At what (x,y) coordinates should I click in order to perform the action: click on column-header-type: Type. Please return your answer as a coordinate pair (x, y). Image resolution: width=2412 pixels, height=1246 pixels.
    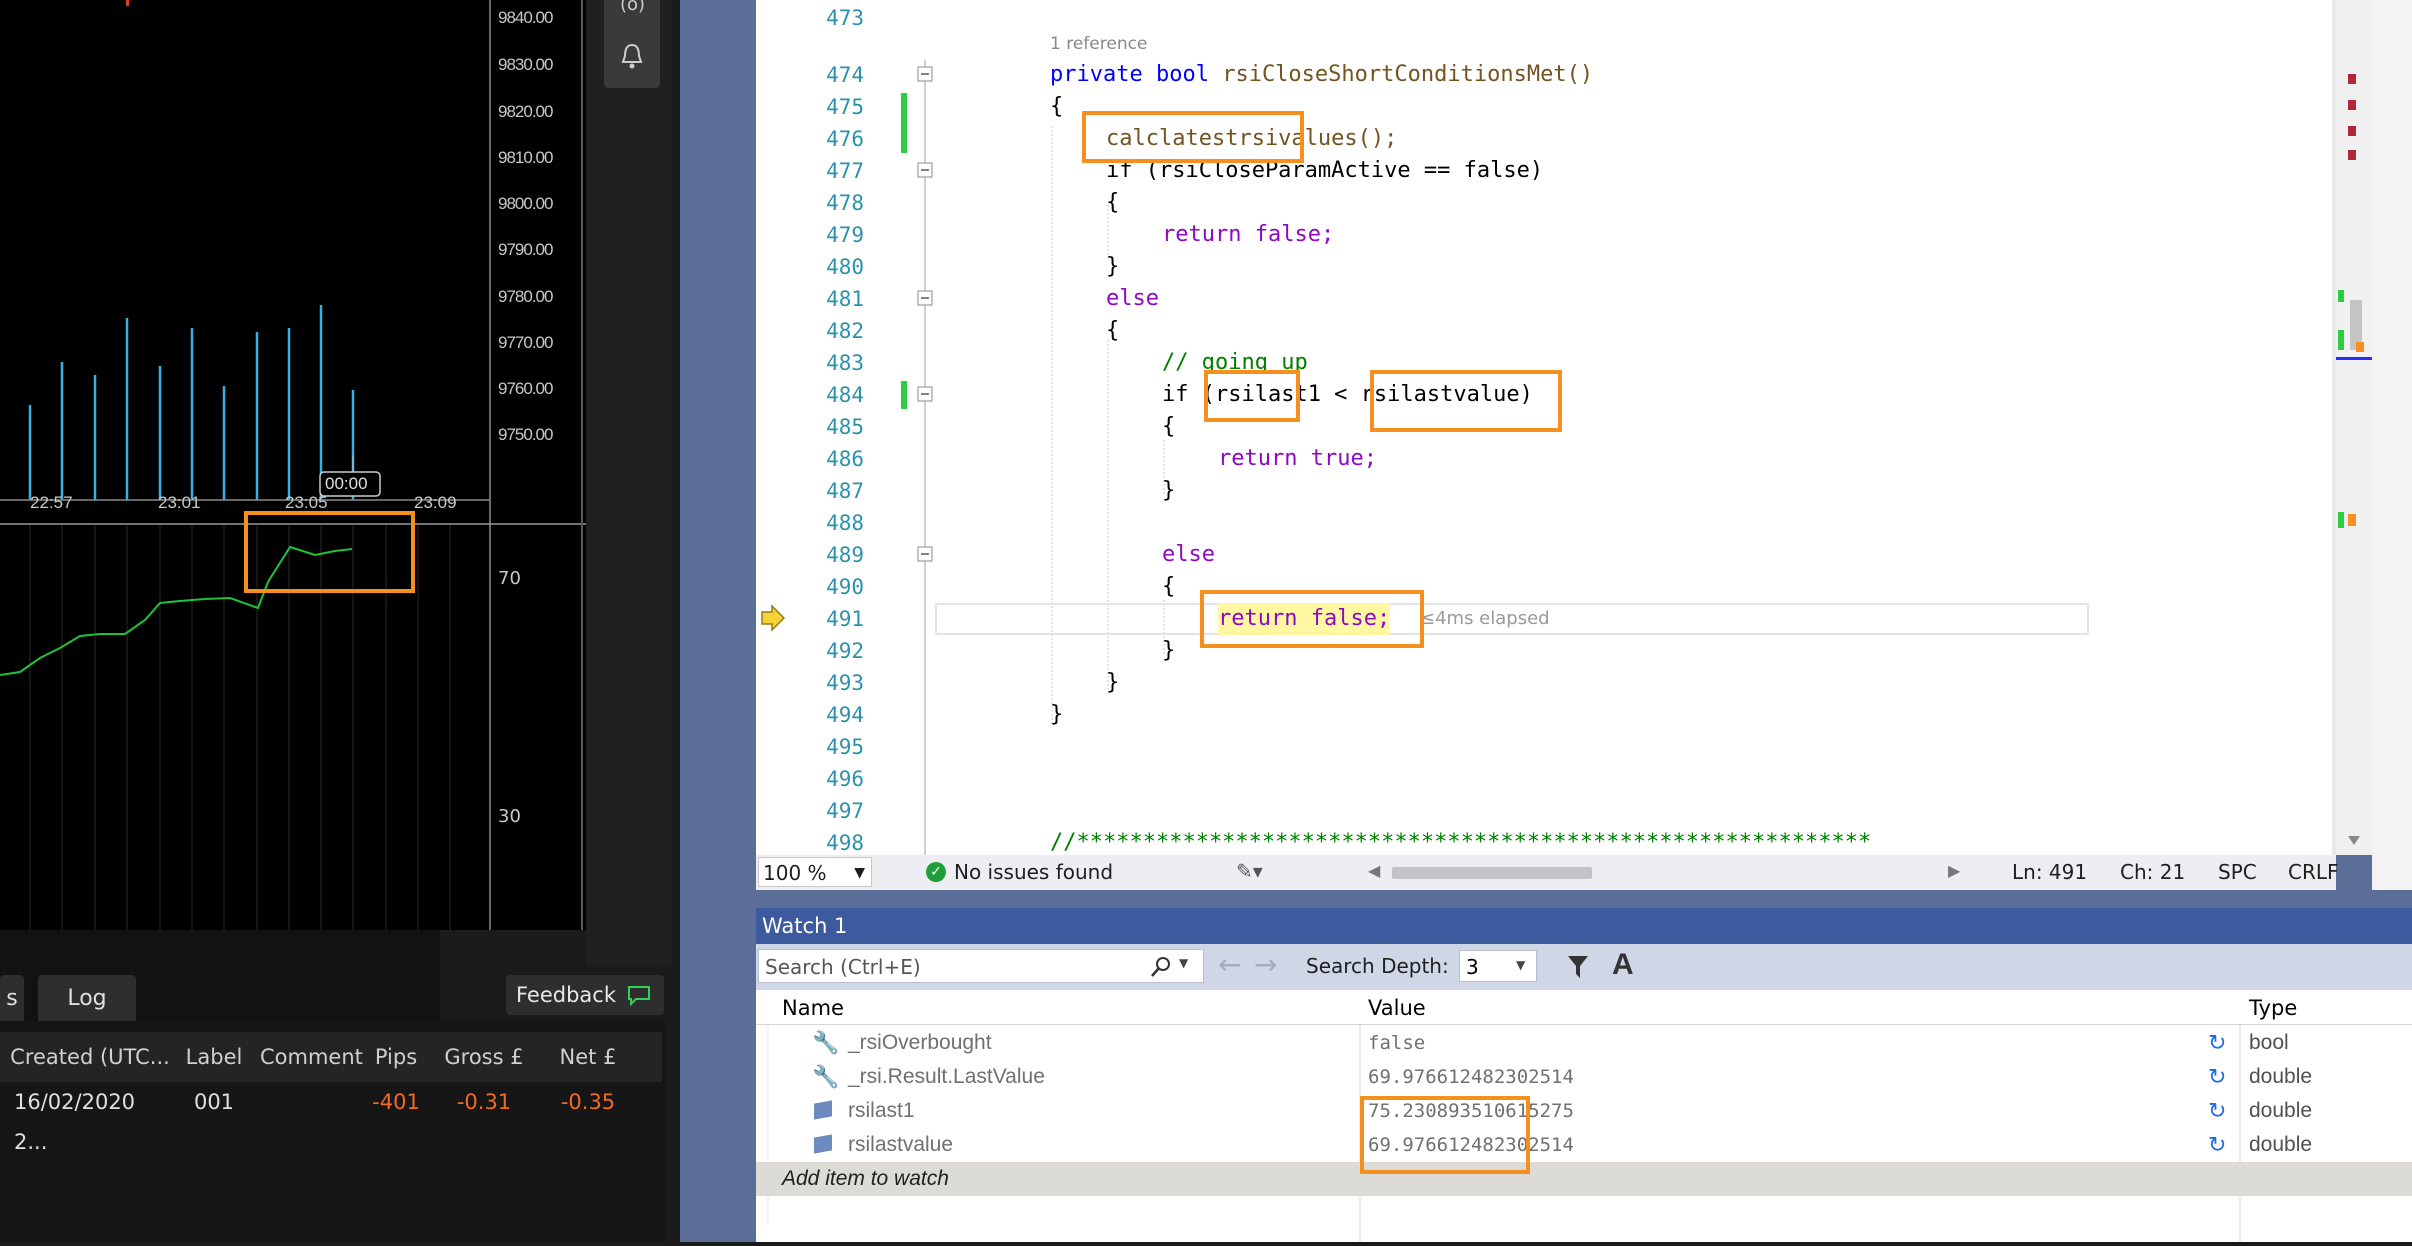
    Looking at the image, I should click on (2273, 1008).